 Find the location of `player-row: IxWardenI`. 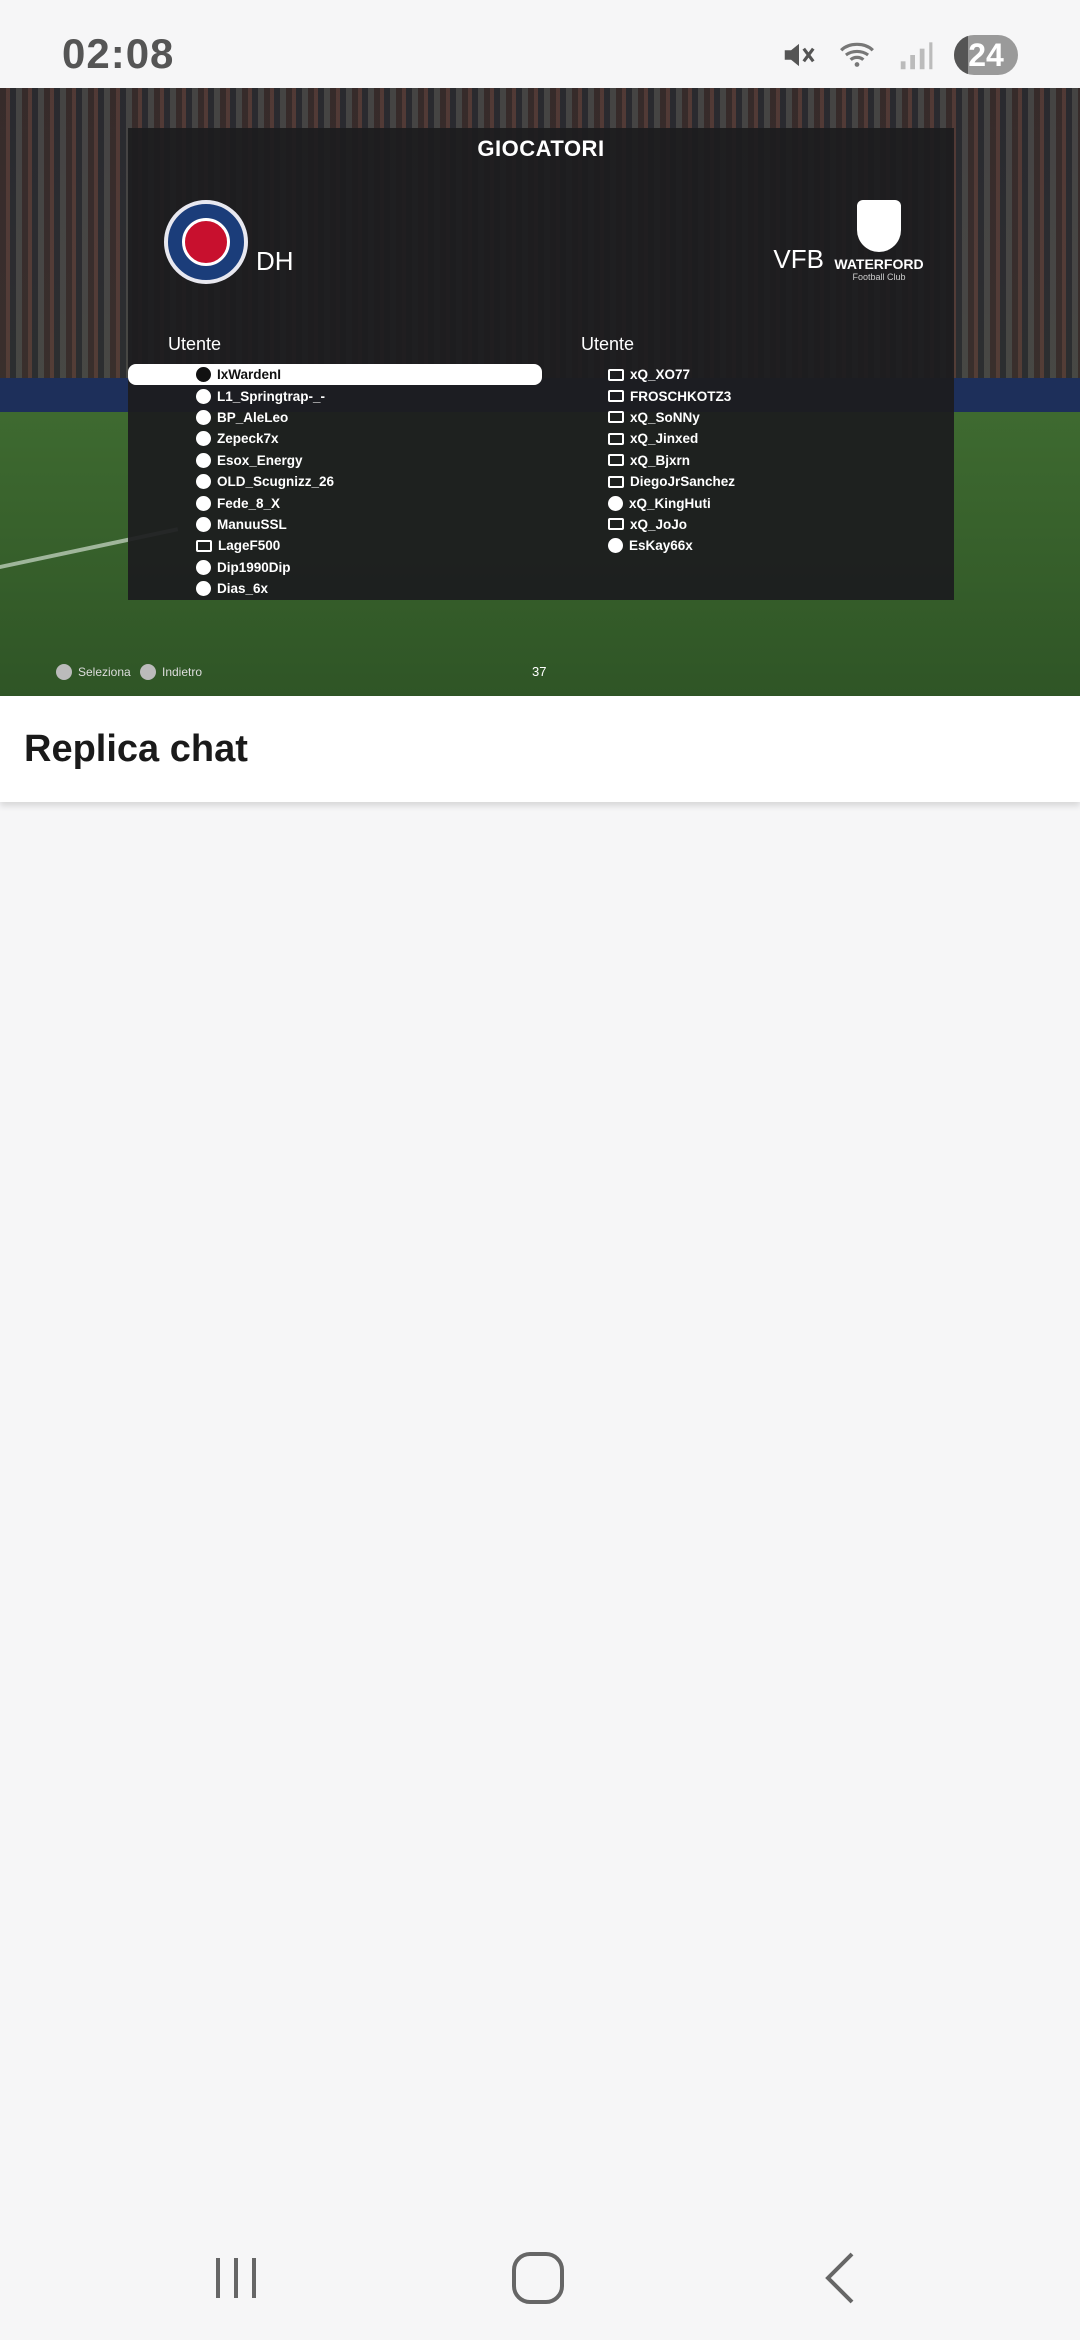

player-row: IxWardenI is located at coordinates (335, 375).